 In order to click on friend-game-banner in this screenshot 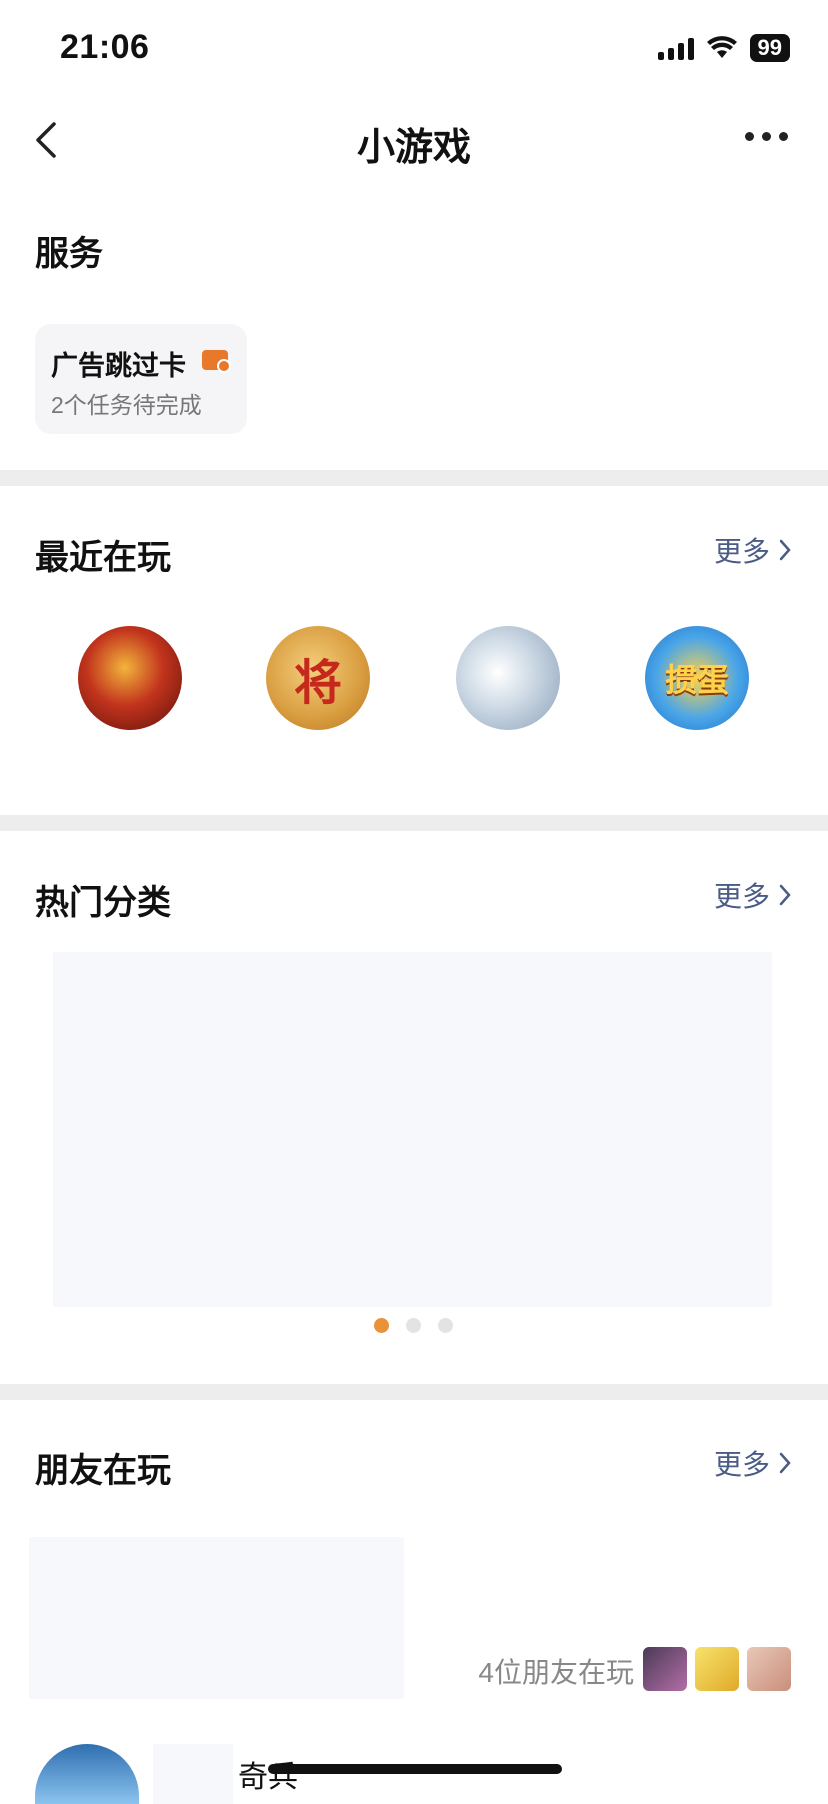, I will do `click(216, 1618)`.